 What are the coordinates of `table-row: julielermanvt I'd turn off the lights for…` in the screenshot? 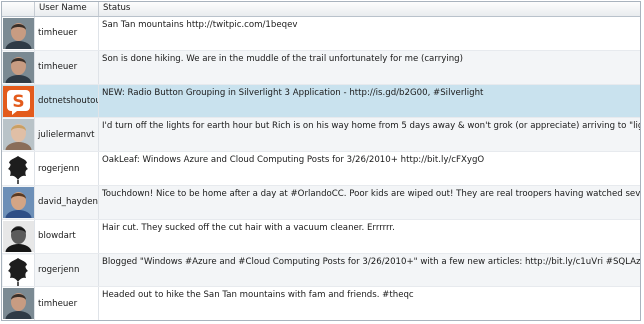 It's located at (321, 135).